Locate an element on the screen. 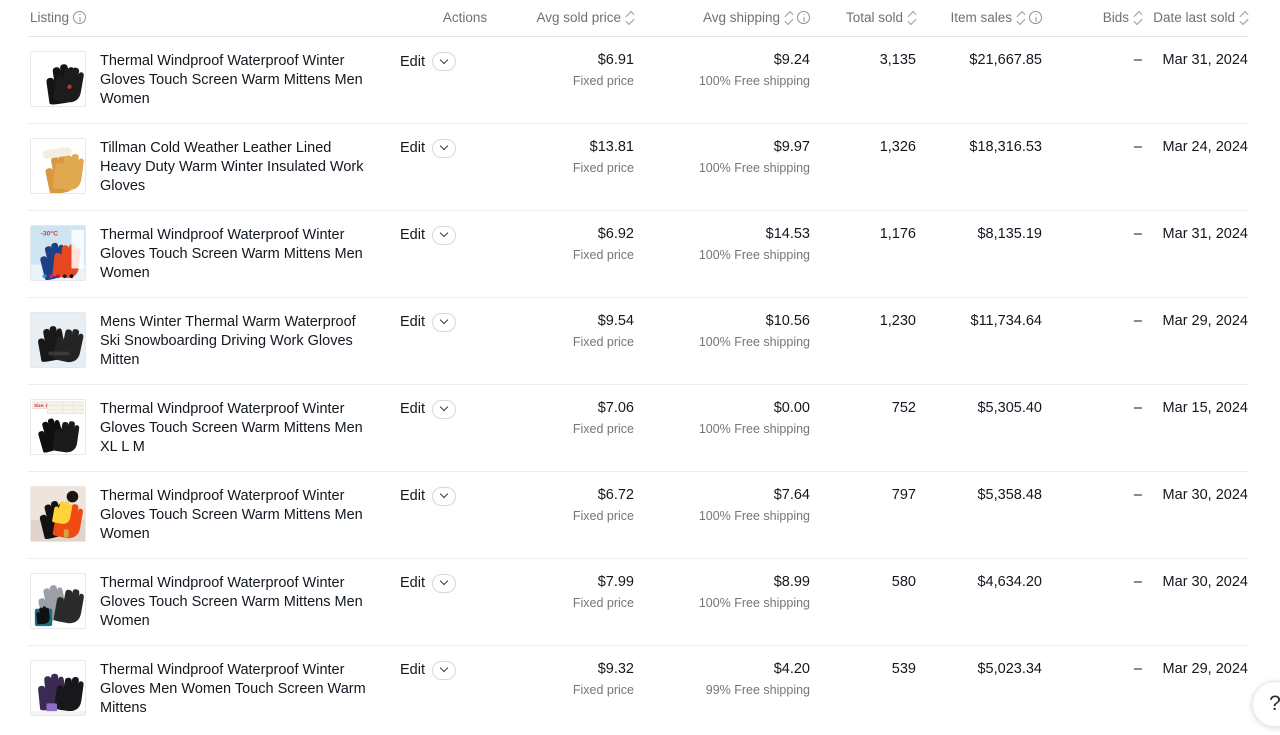  column-header-actions: Actions is located at coordinates (465, 18).